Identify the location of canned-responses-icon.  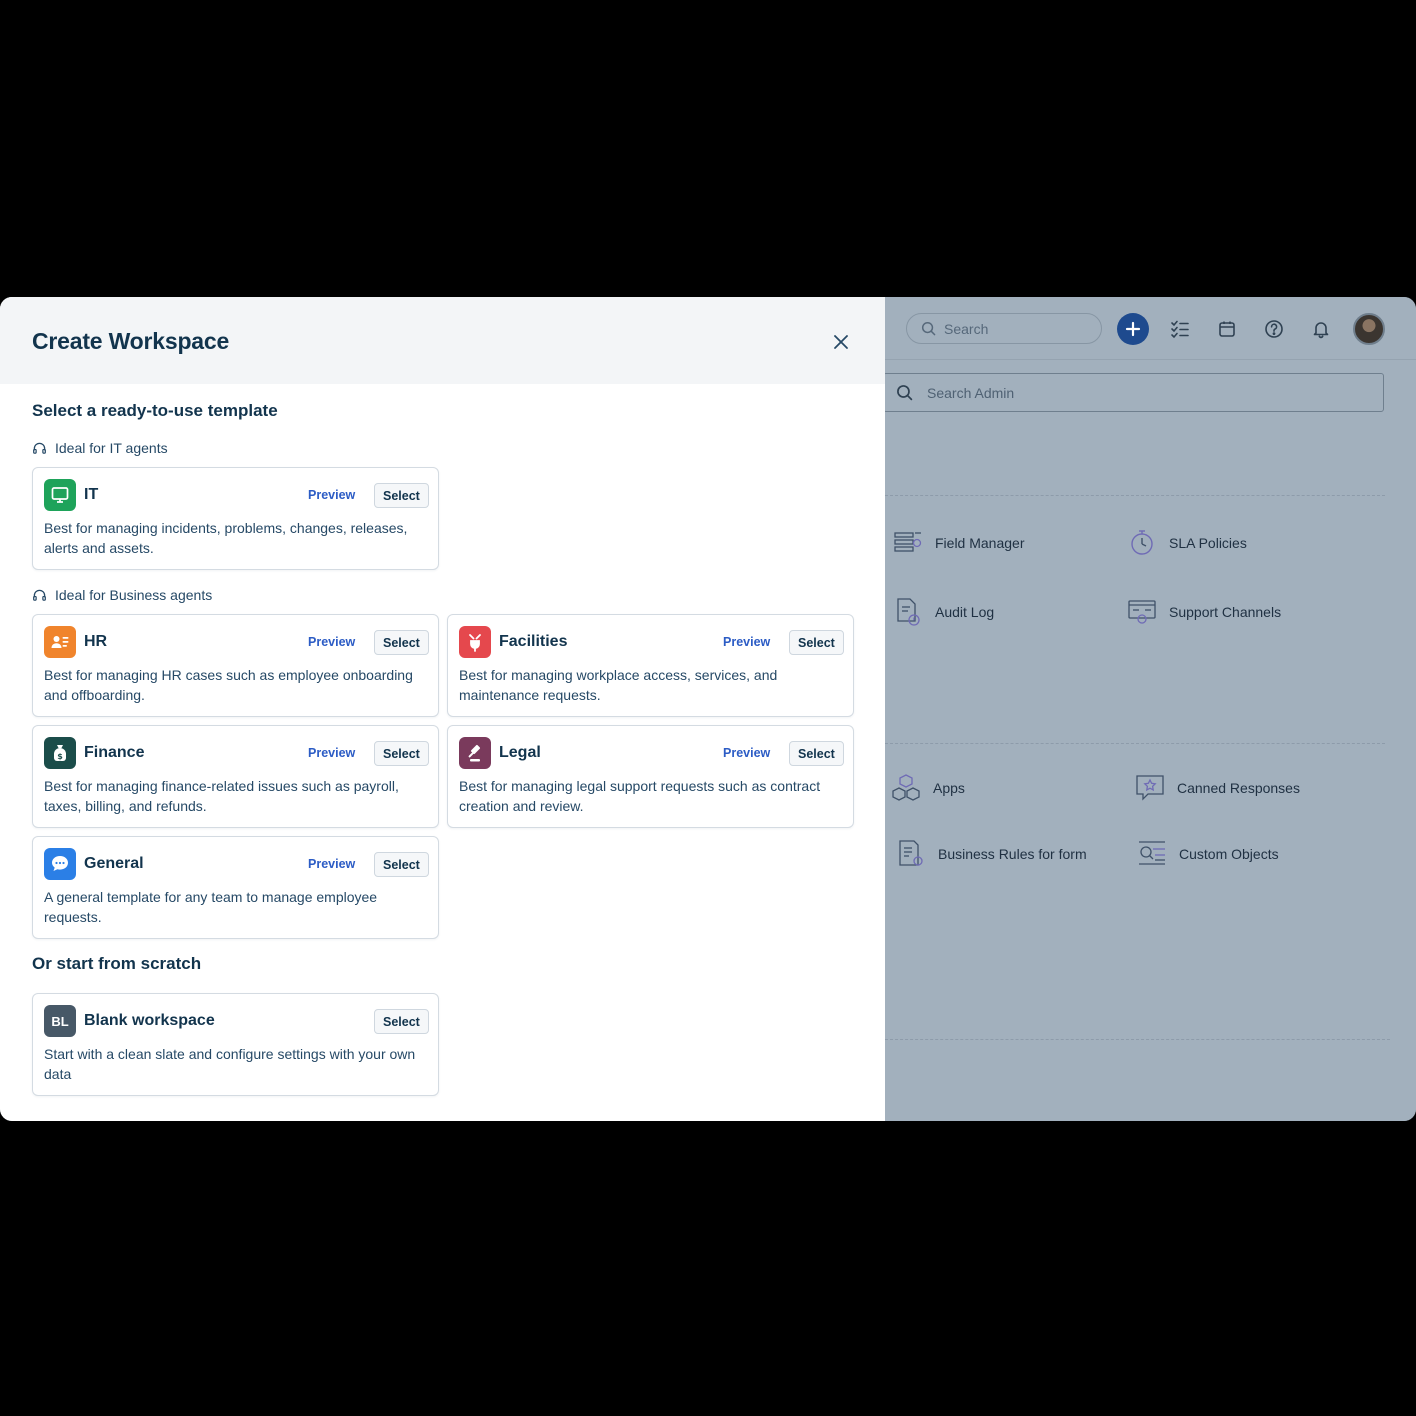
(1150, 788).